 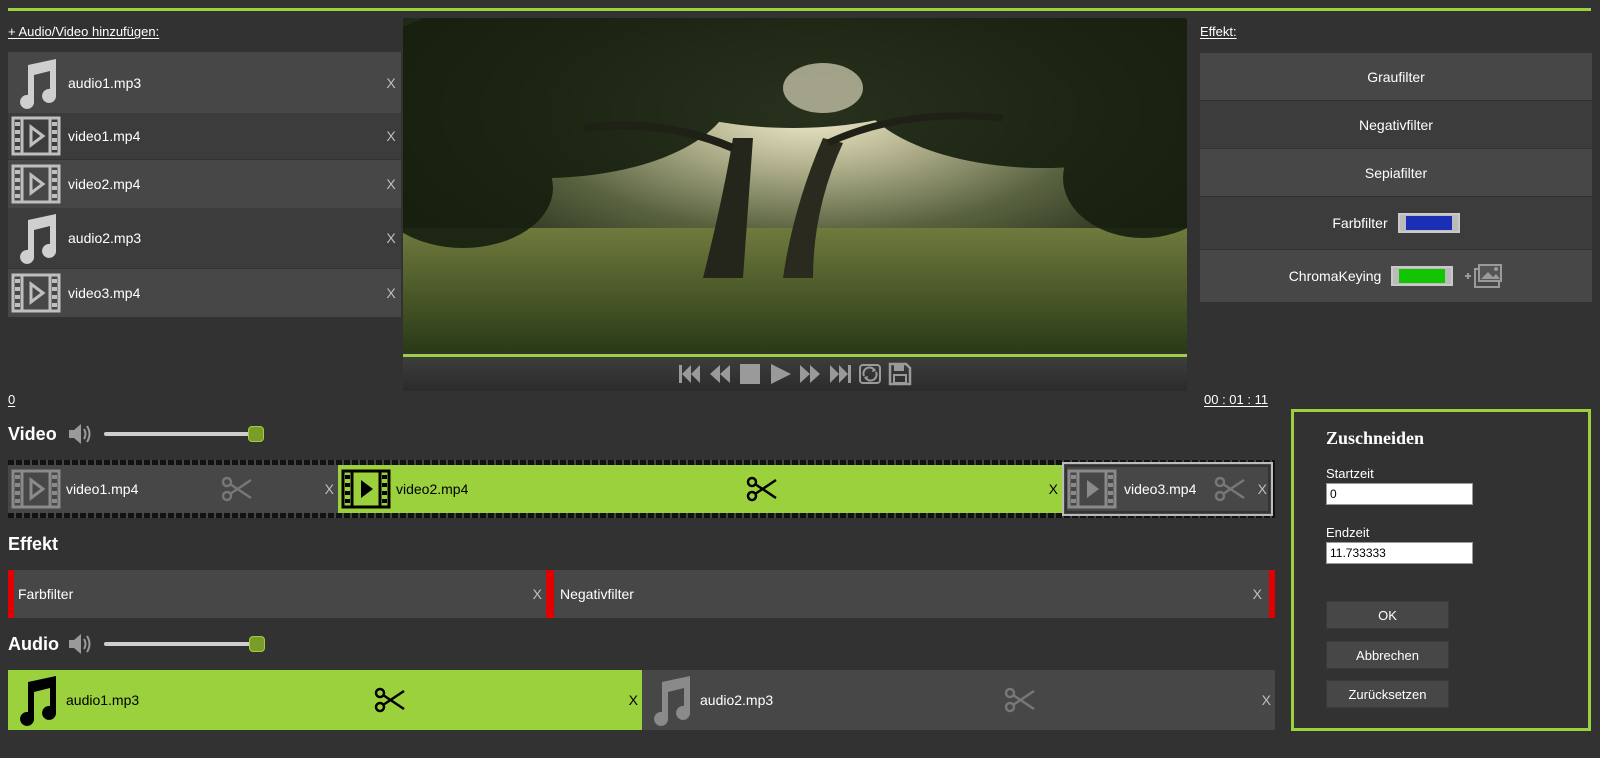 What do you see at coordinates (180, 644) in the screenshot?
I see `audio-volume-slider` at bounding box center [180, 644].